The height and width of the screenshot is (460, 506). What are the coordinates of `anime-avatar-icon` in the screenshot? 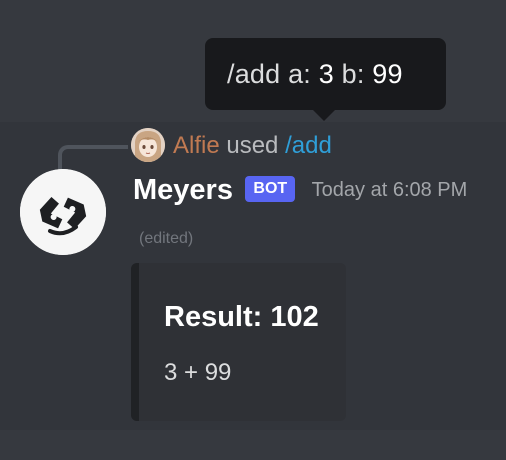 It's located at (148, 145).